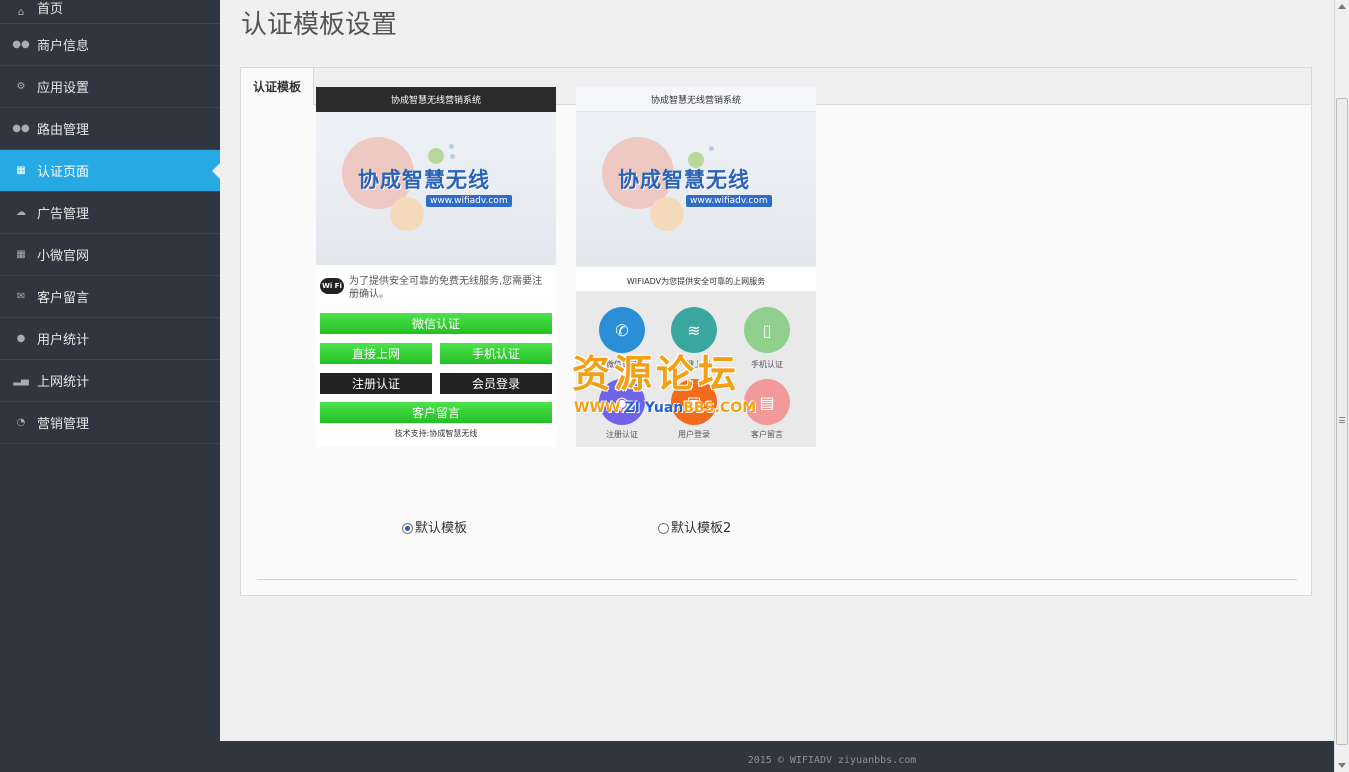 The width and height of the screenshot is (1349, 772). What do you see at coordinates (63, 130) in the screenshot?
I see `sidebar-item-label: 路由管理` at bounding box center [63, 130].